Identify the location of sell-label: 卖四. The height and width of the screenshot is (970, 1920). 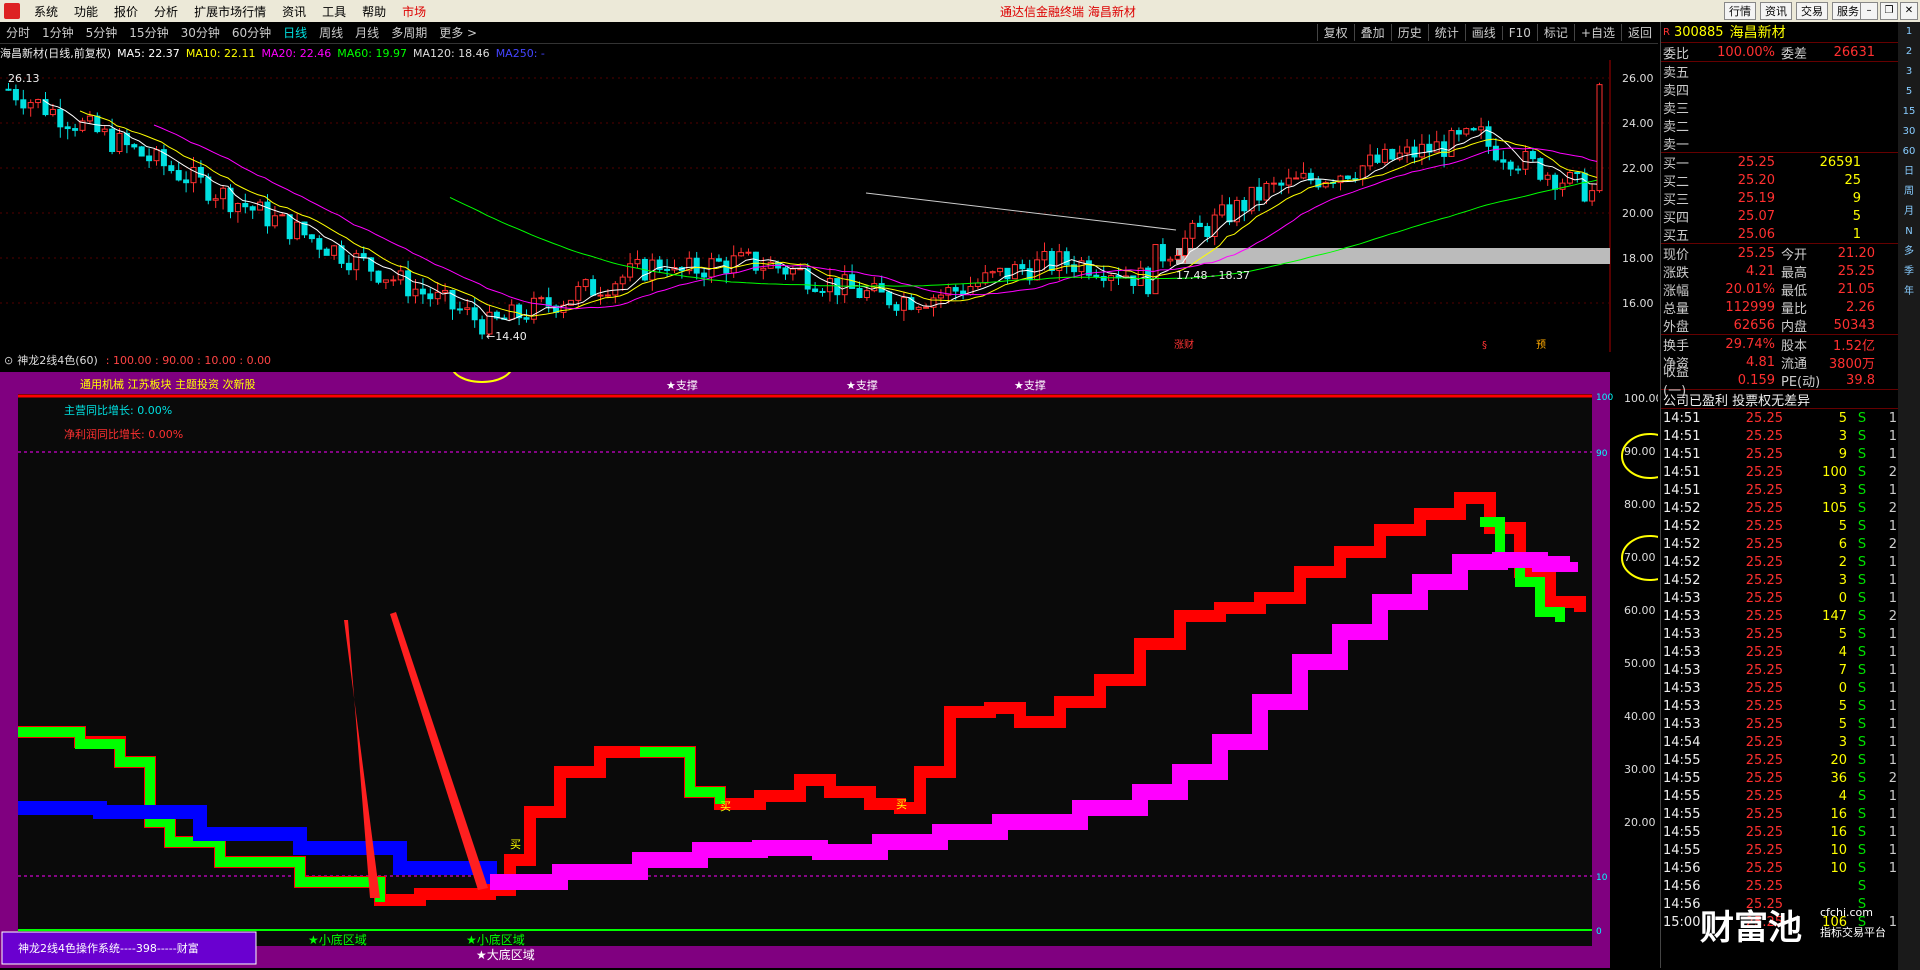
(1676, 91).